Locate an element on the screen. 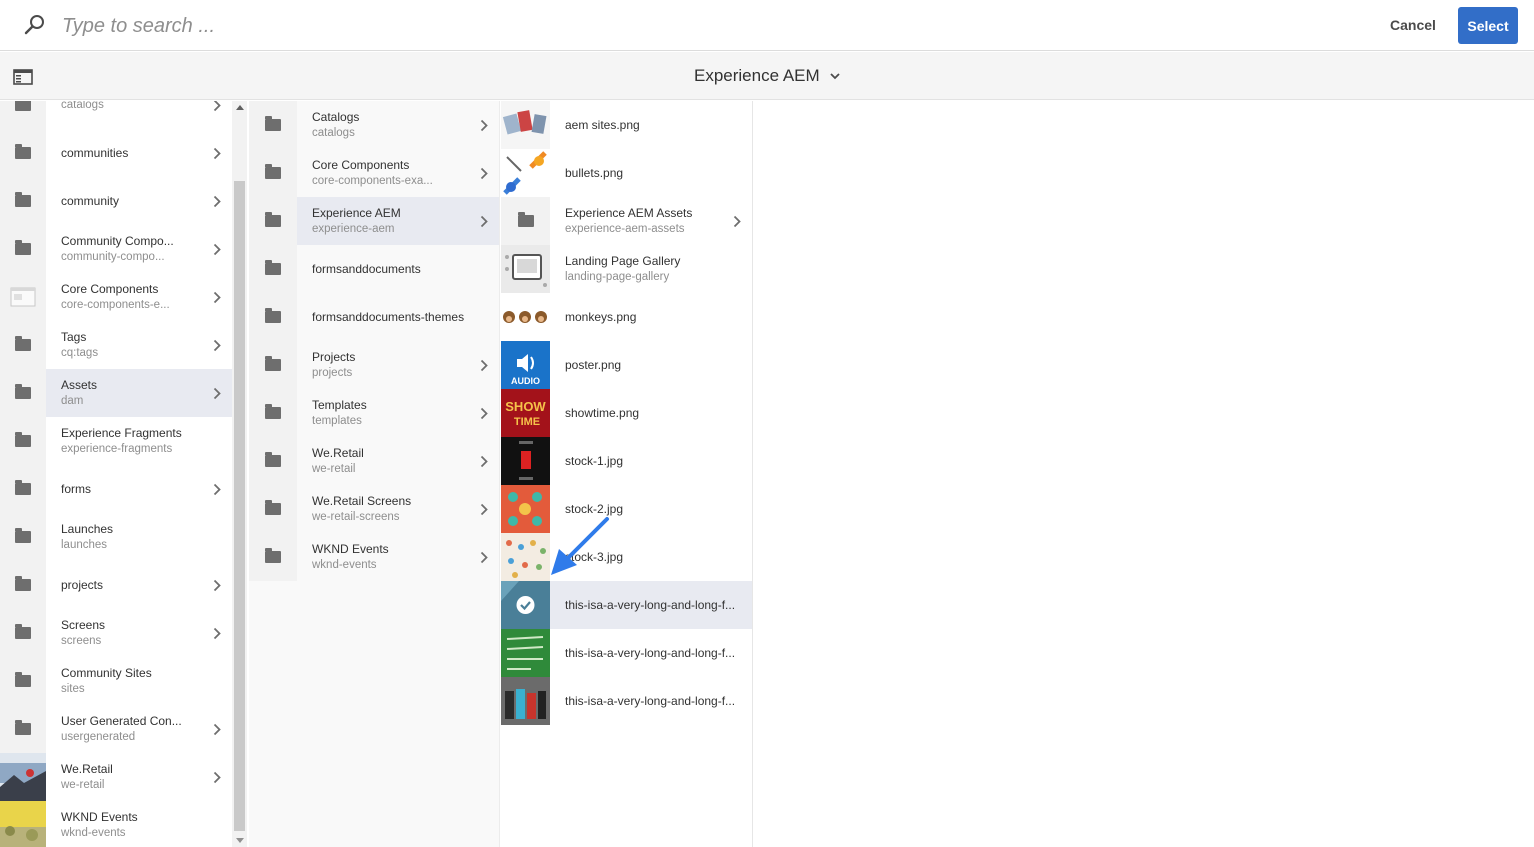 The image size is (1534, 847). item-text: We.Retail we-retail is located at coordinates (124, 777).